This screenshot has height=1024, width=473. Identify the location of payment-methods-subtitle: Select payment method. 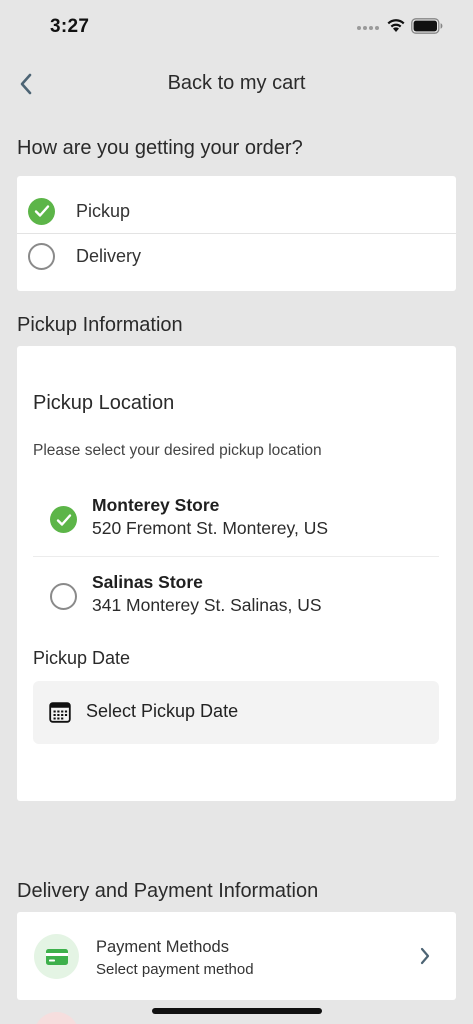
(175, 969).